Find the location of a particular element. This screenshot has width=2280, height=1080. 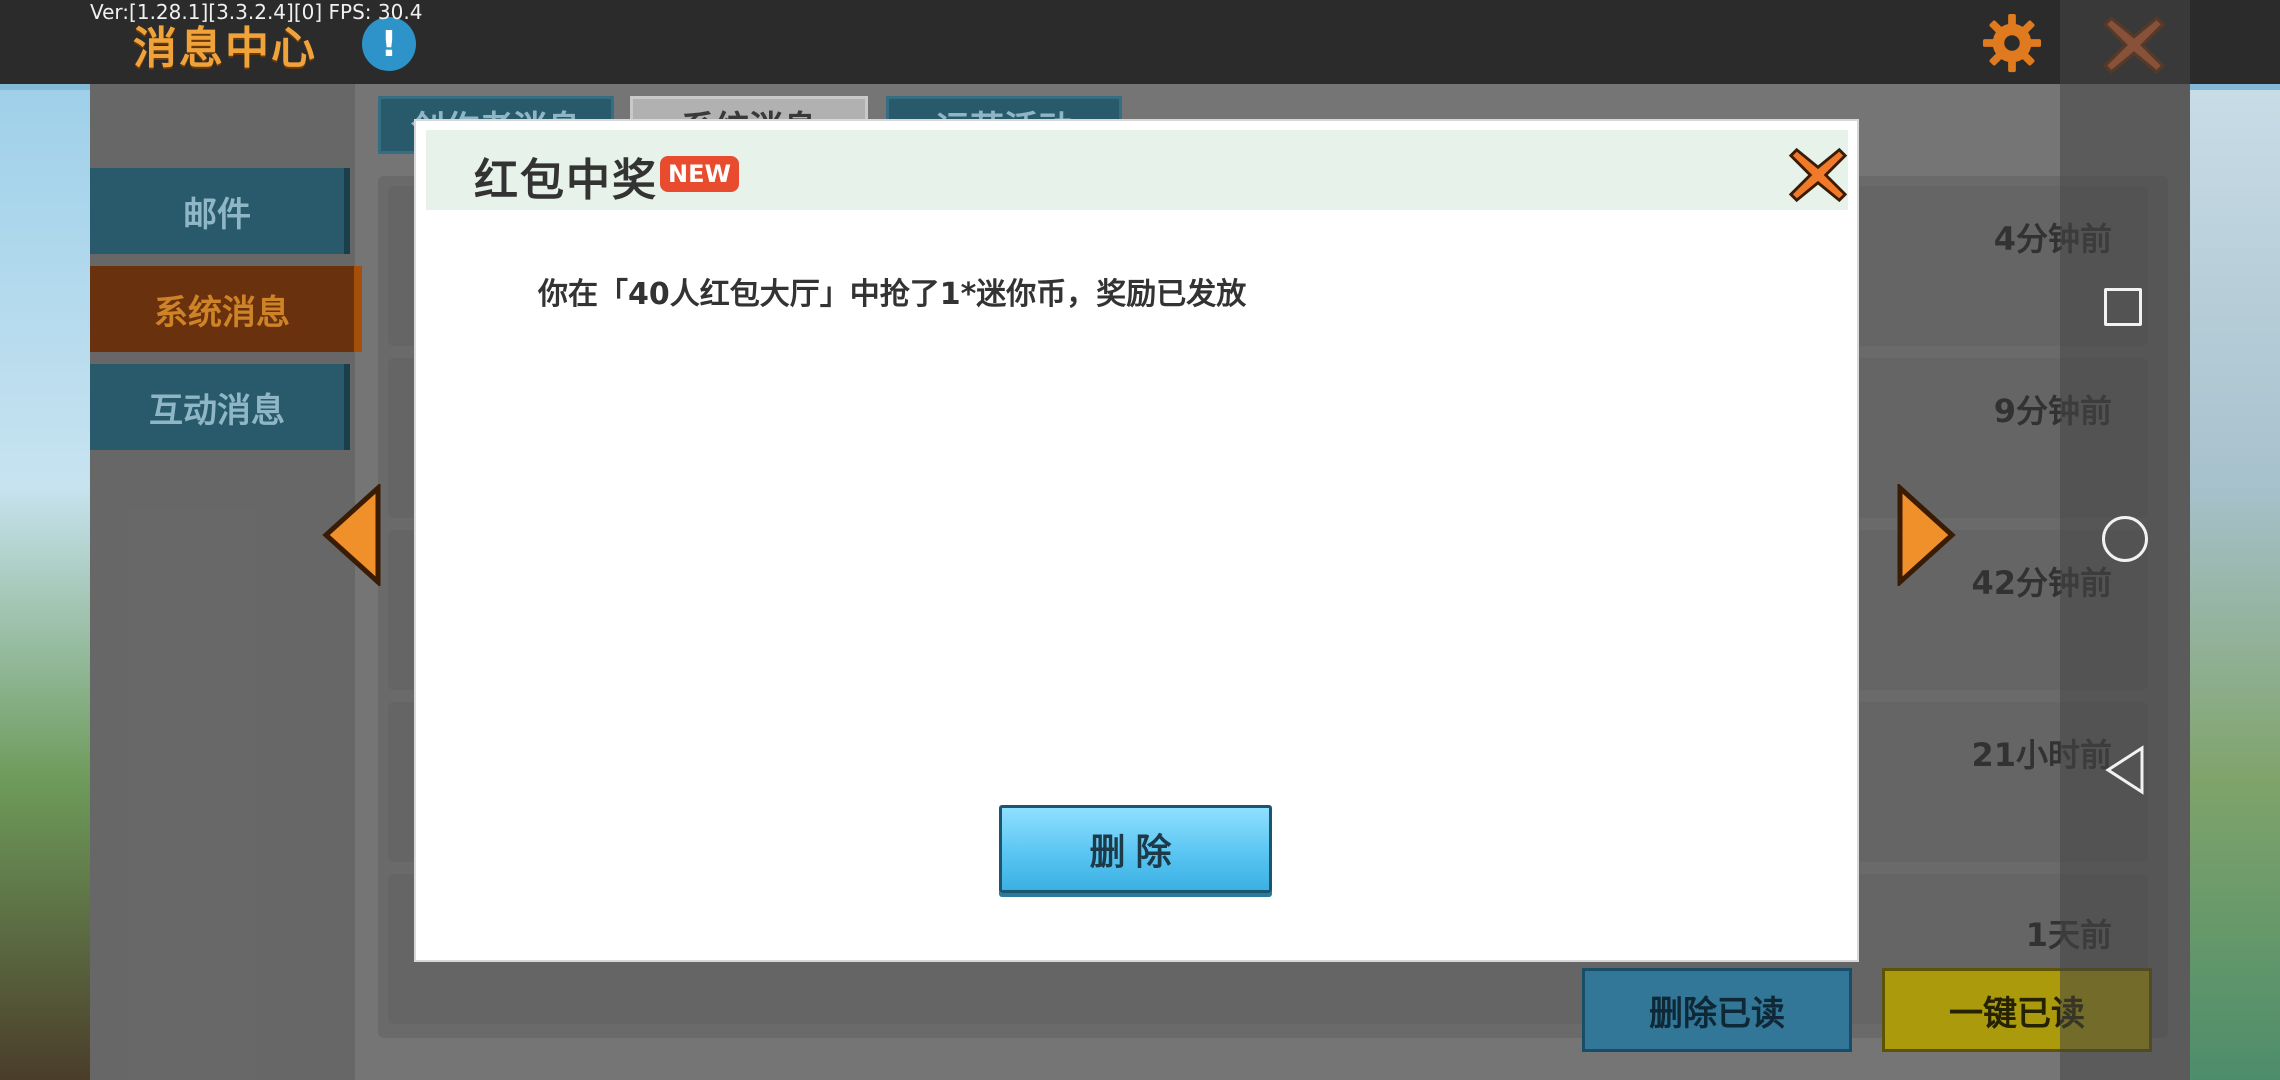

dialog-message: 你在「40人红包大厅」中抢了1*迷你币，奖励已发放 is located at coordinates (892, 294).